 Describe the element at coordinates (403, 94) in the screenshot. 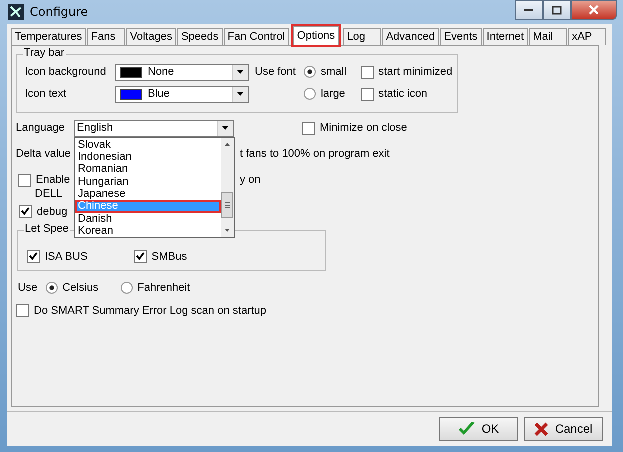

I see `checkbox-label: static icon` at that location.